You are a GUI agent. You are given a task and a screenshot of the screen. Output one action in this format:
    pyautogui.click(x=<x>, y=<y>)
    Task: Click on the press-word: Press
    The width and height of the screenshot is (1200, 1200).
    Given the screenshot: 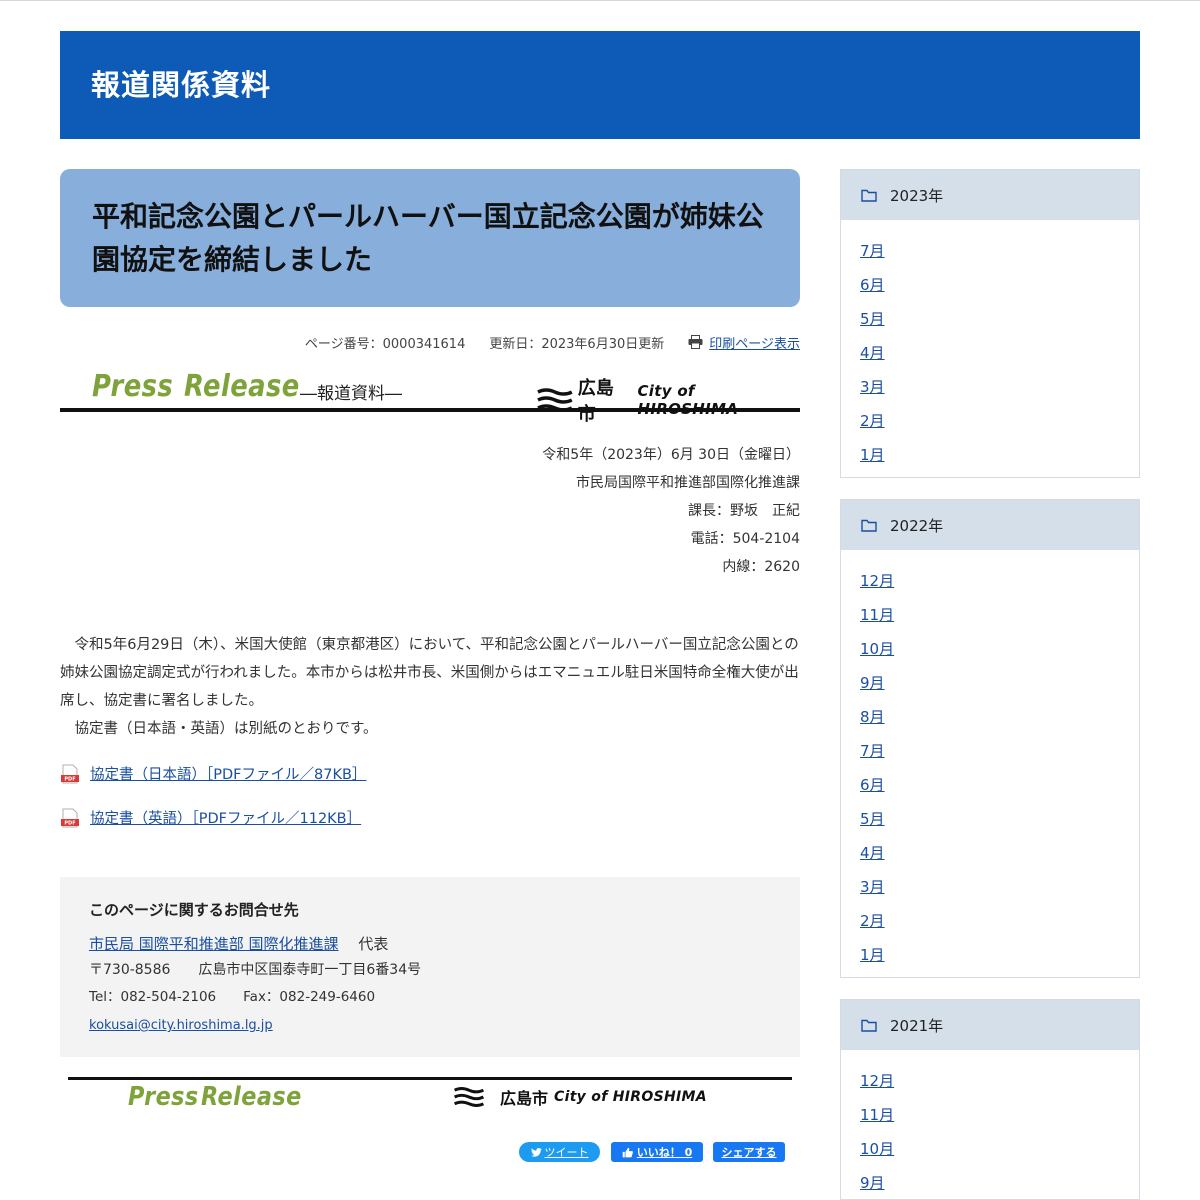 What is the action you would take?
    pyautogui.click(x=163, y=1097)
    